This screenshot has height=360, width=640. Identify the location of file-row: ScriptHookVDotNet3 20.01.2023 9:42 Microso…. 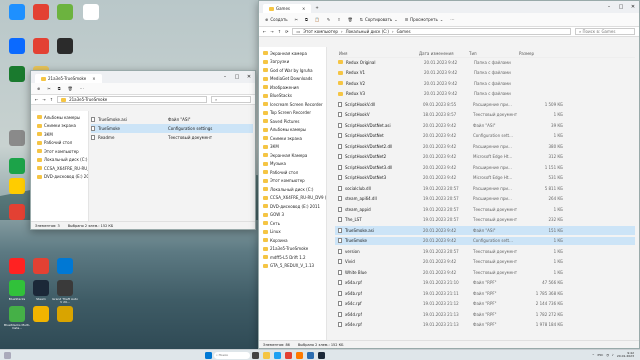
(485, 178).